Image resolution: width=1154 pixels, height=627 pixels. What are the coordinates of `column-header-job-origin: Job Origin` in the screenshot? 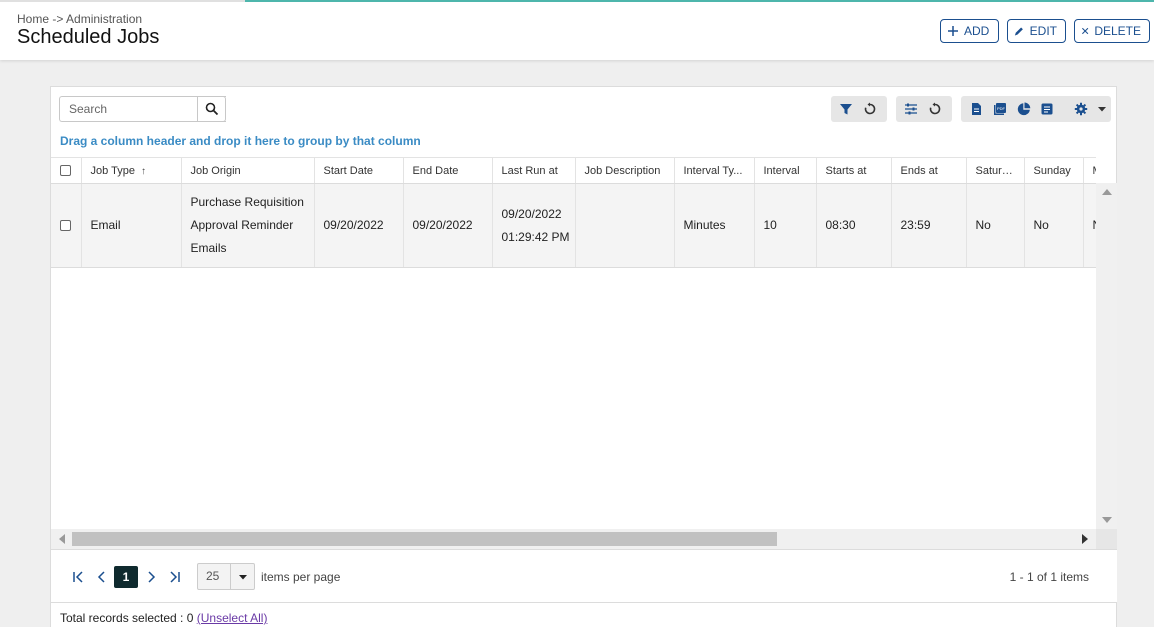 It's located at (248, 170).